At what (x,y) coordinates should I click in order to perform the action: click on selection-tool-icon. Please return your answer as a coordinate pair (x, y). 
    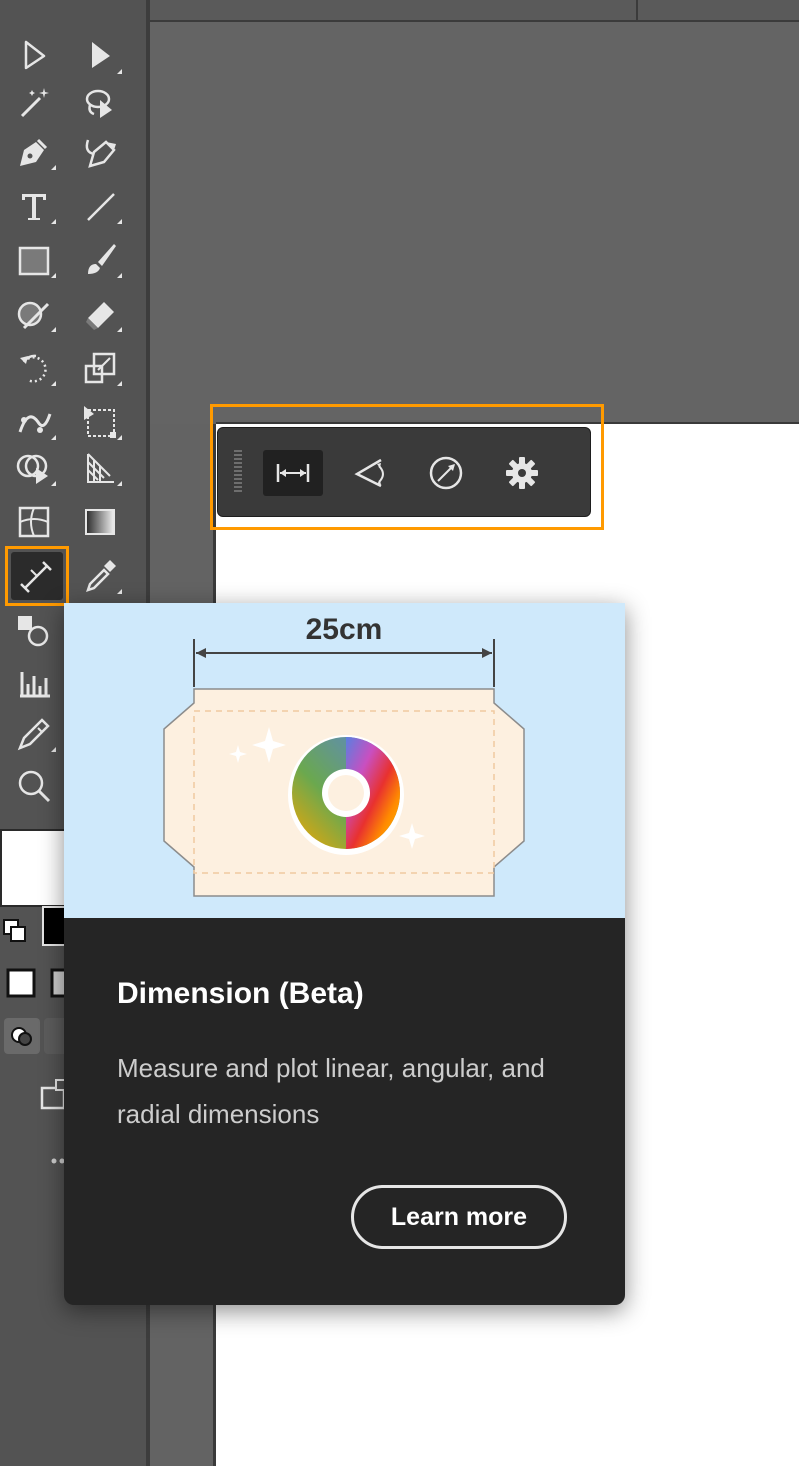
    Looking at the image, I should click on (35, 55).